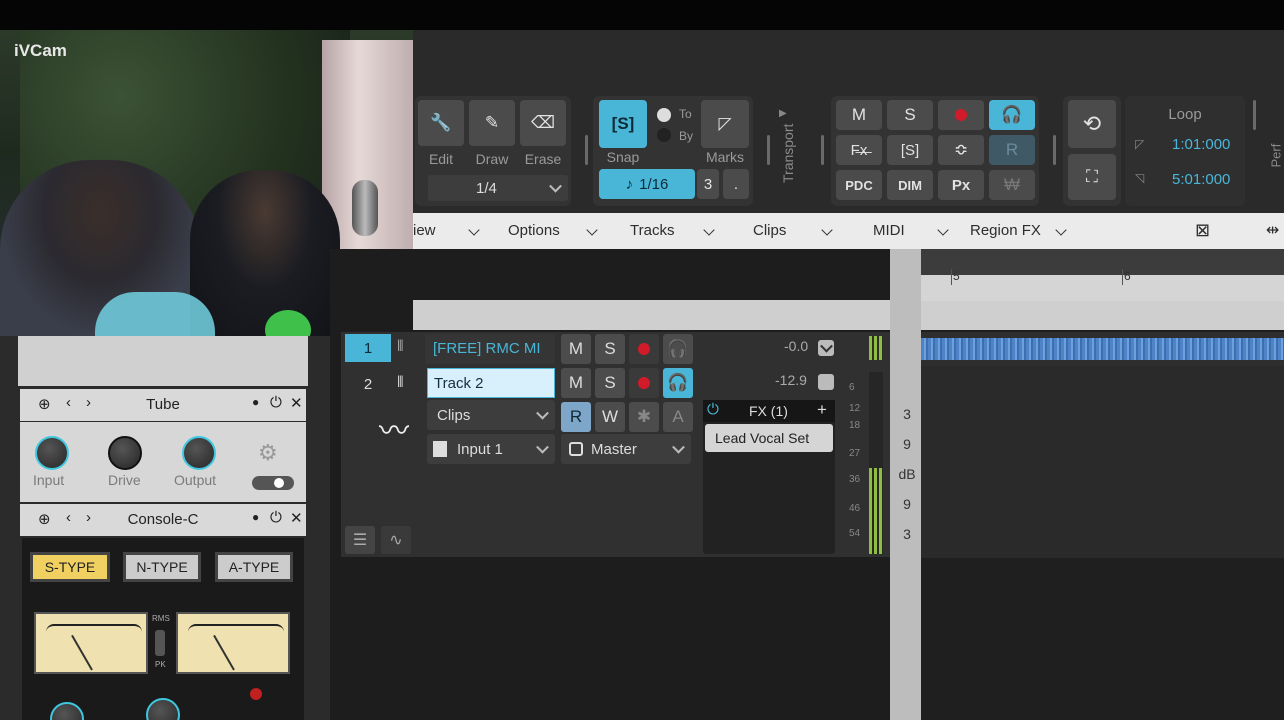  Describe the element at coordinates (859, 115) in the screenshot. I see `mute-all-button: M` at that location.